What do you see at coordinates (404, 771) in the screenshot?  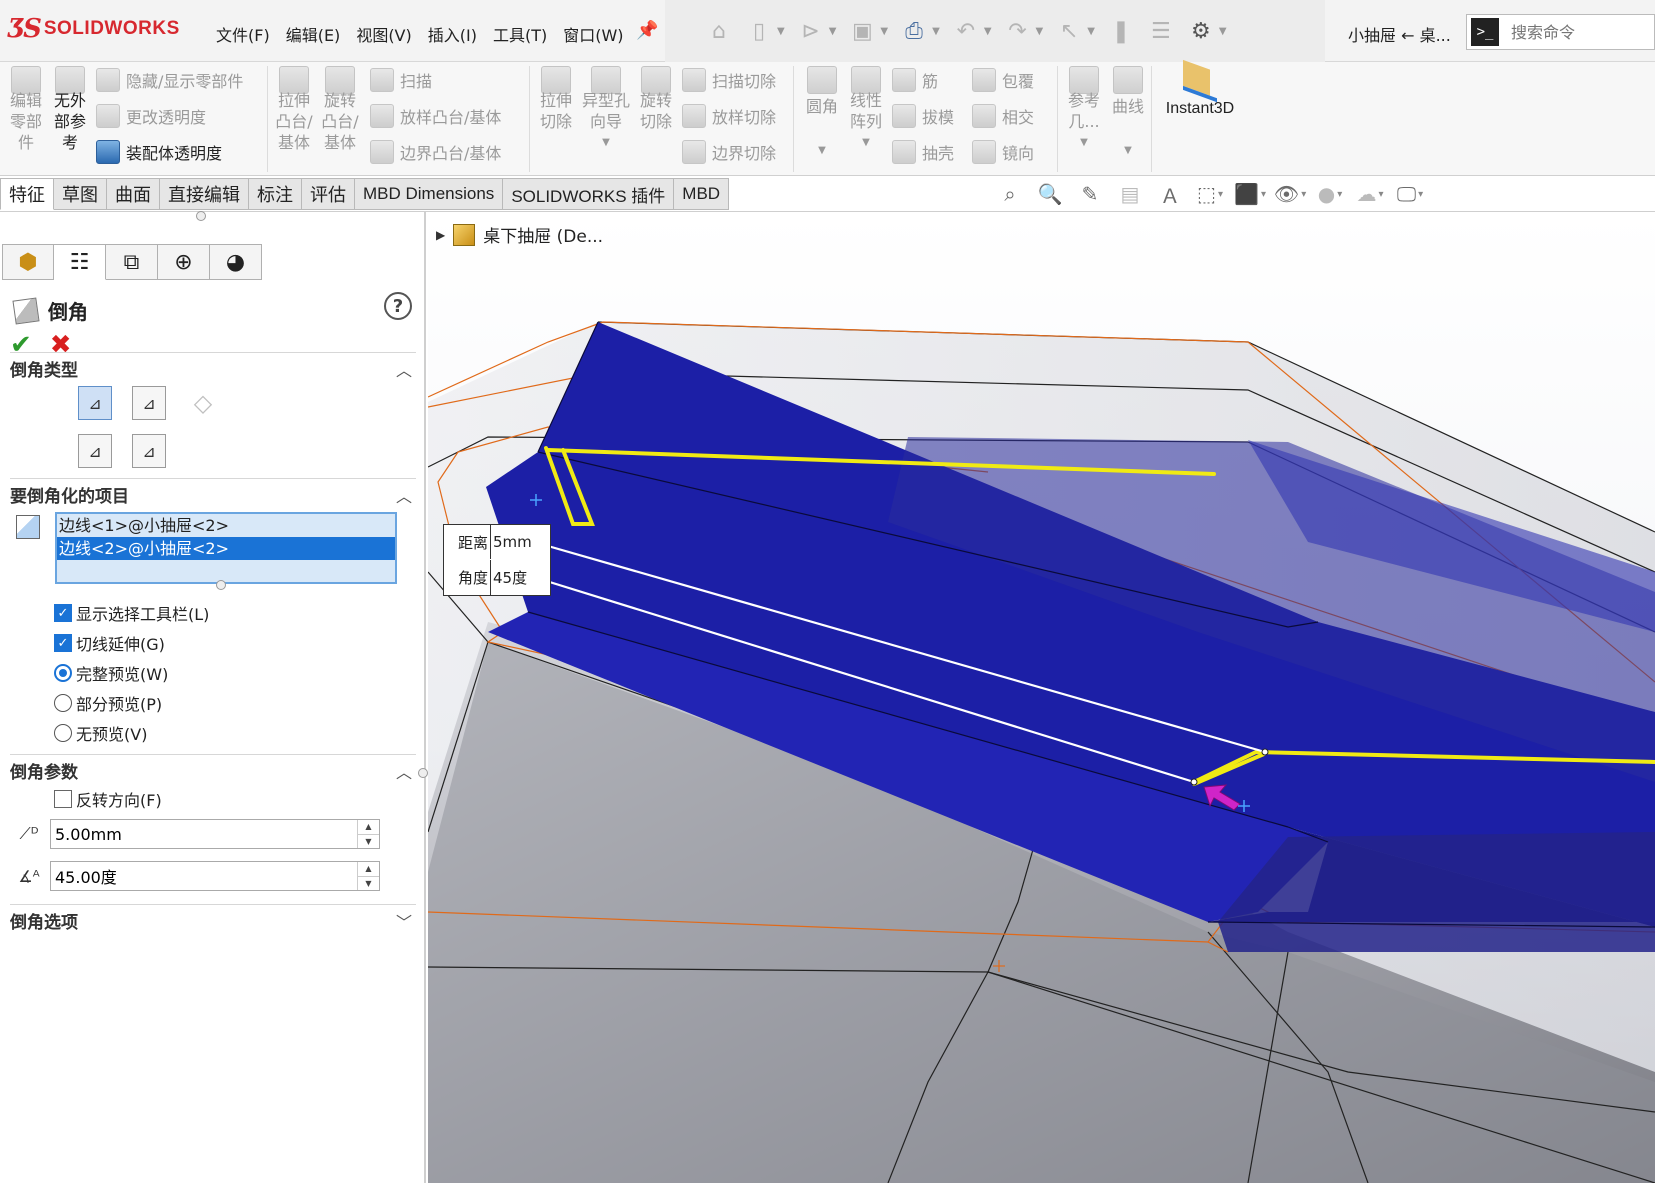 I see `collapse-chevron-icon: ︿` at bounding box center [404, 771].